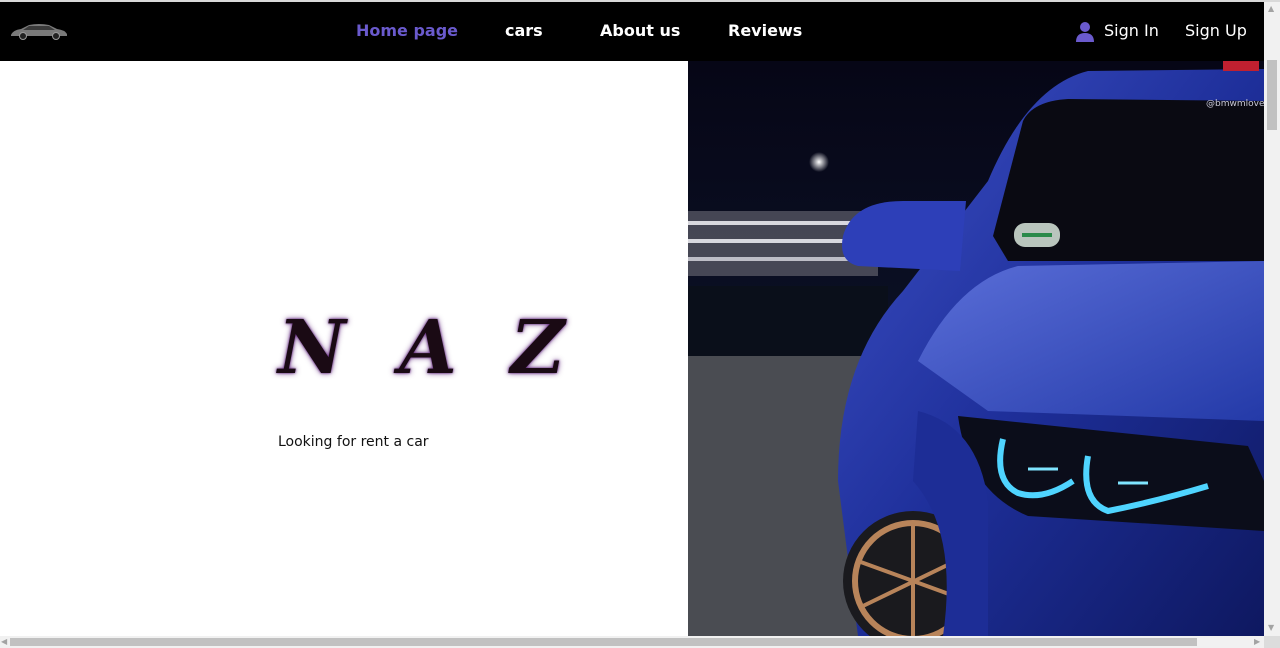  What do you see at coordinates (1085, 32) in the screenshot?
I see `user-icon` at bounding box center [1085, 32].